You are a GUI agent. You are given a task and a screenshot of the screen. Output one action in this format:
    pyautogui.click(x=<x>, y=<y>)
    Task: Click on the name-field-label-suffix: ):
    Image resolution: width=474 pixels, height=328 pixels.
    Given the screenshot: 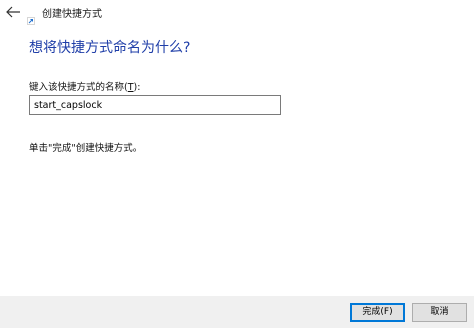 What is the action you would take?
    pyautogui.click(x=137, y=87)
    